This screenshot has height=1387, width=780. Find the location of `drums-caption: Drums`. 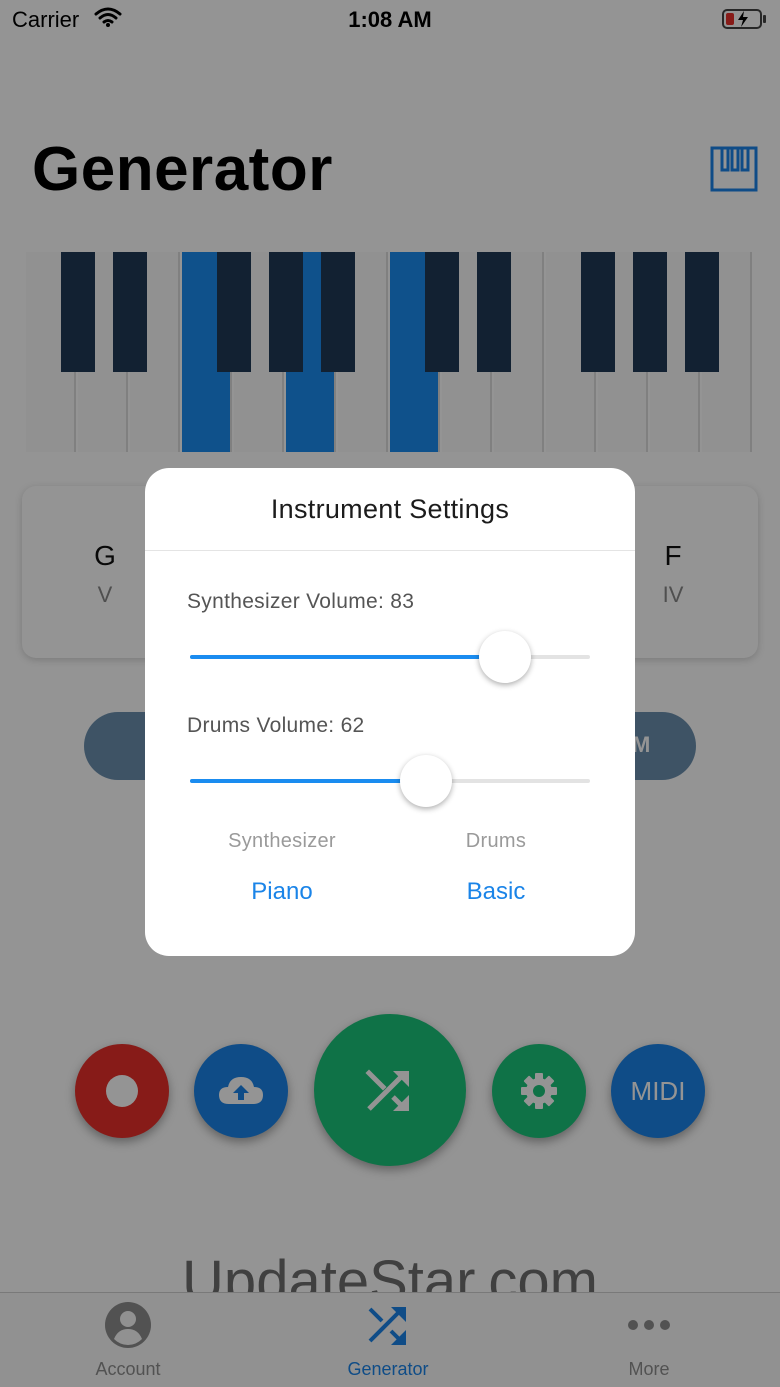

drums-caption: Drums is located at coordinates (496, 841).